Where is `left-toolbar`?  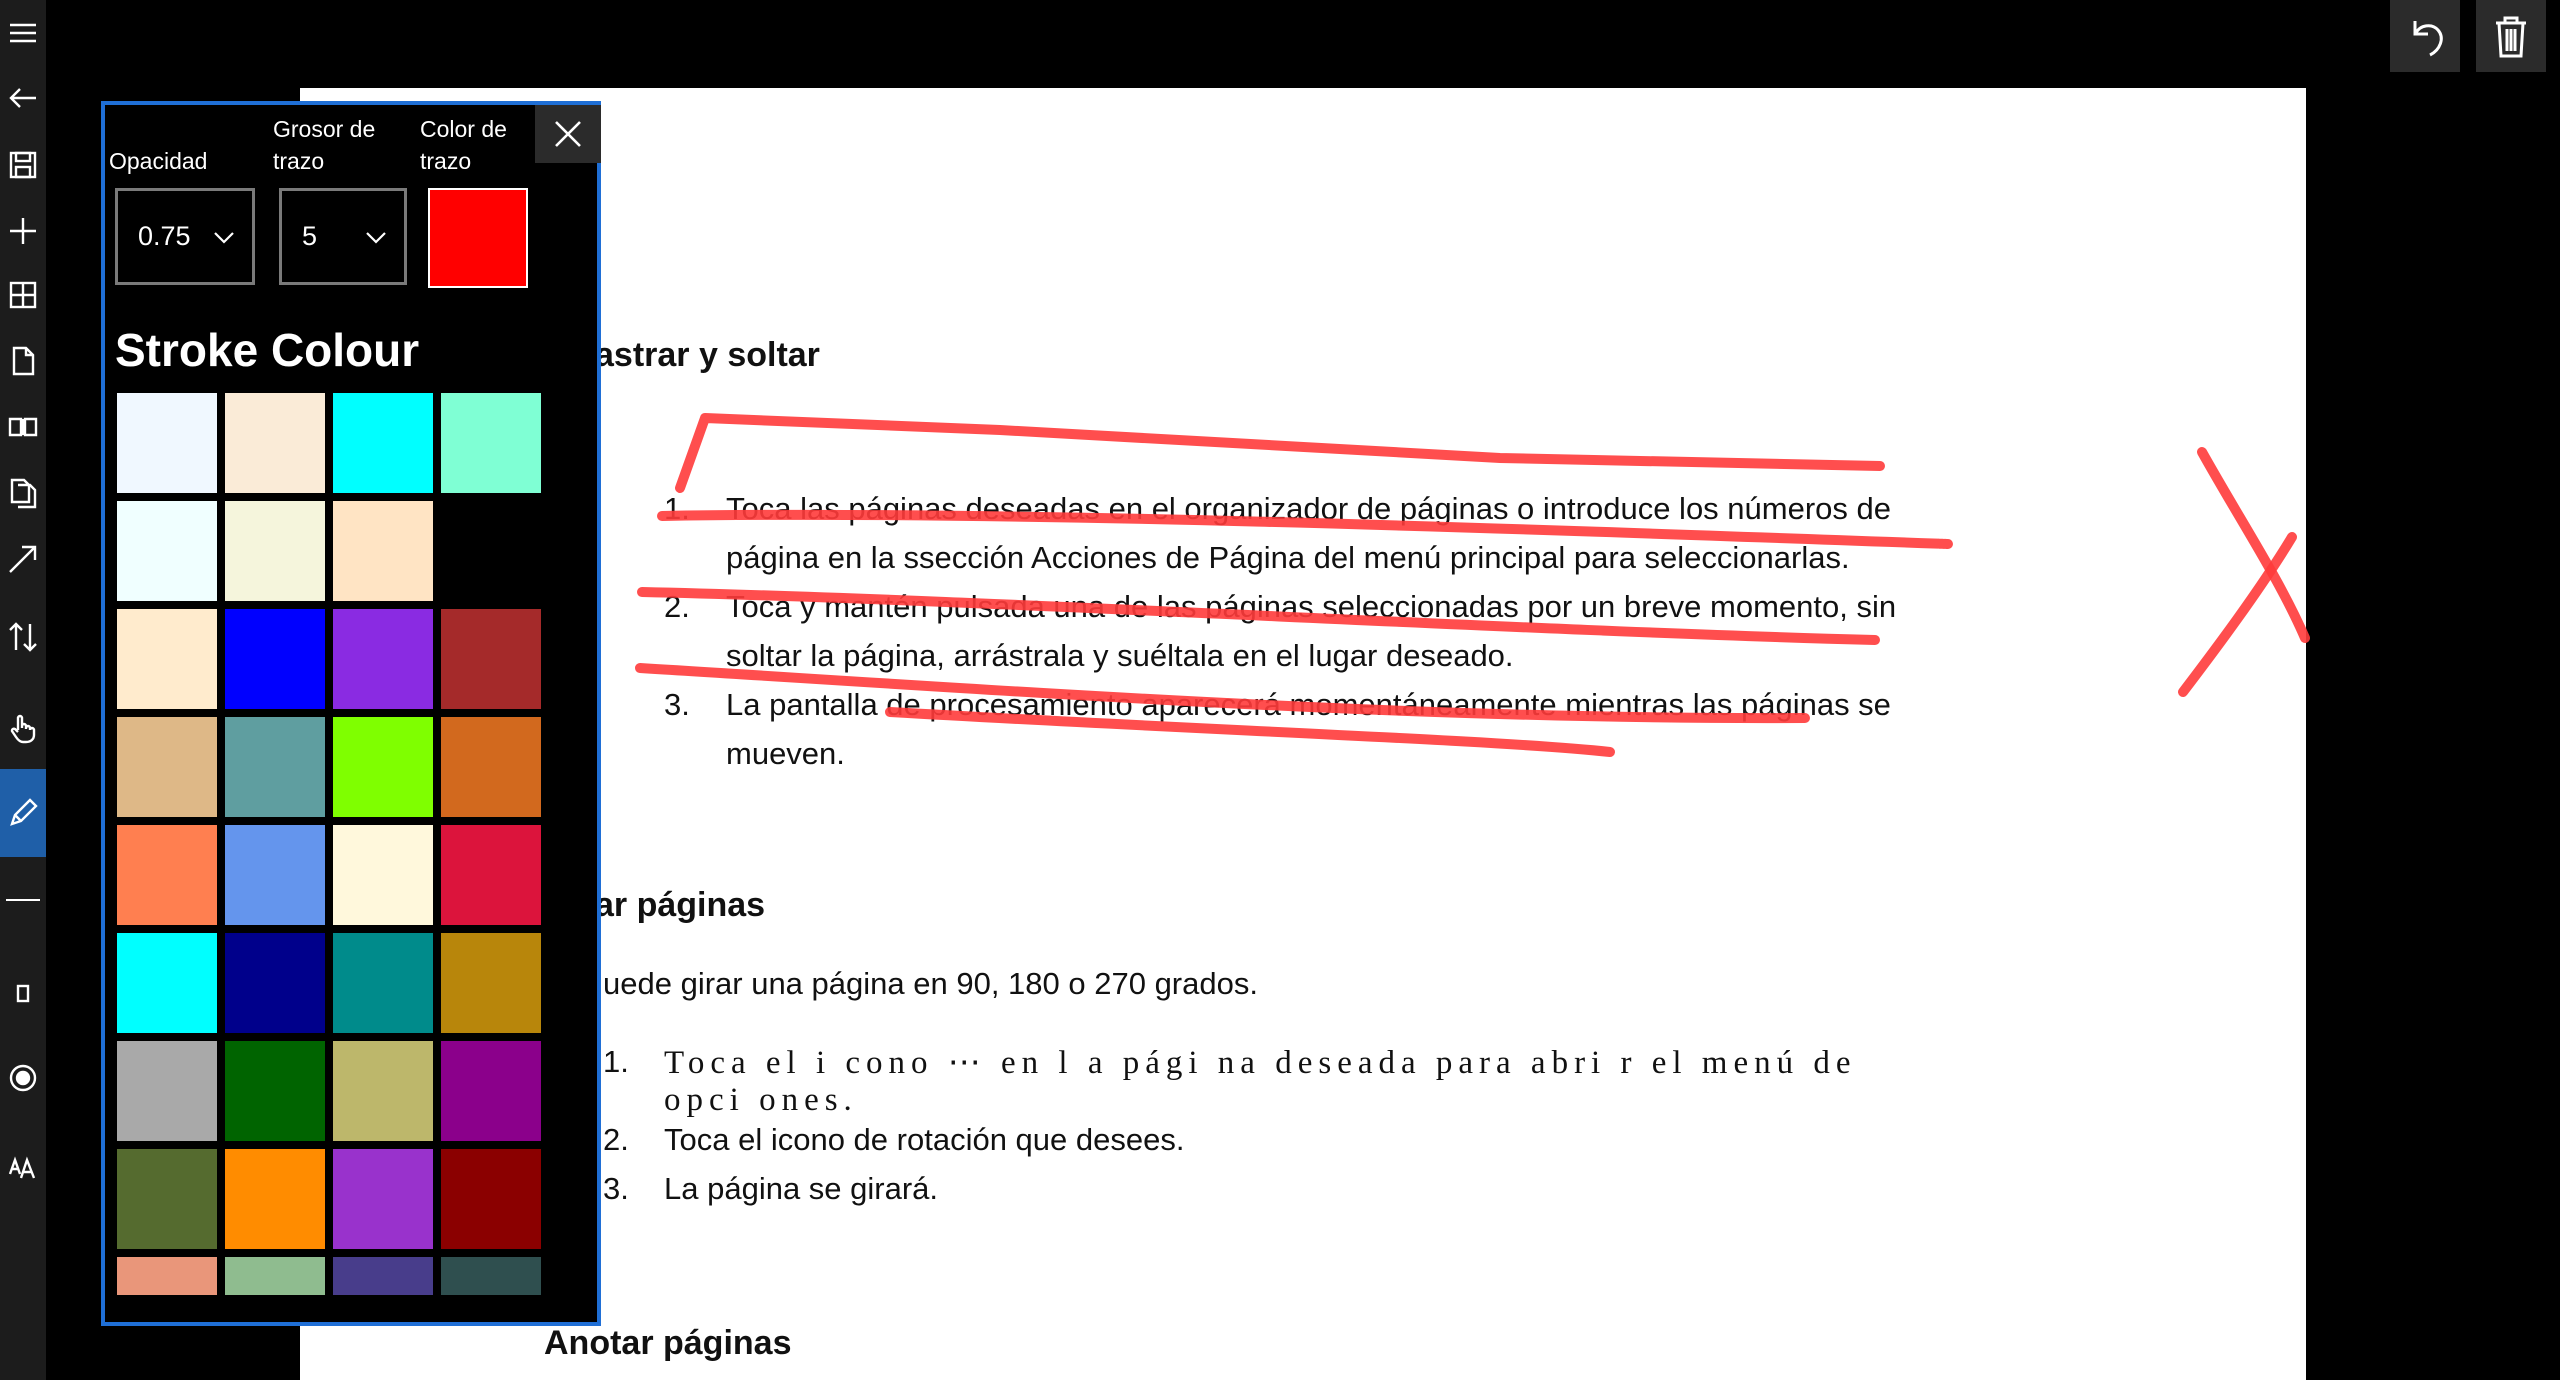
left-toolbar is located at coordinates (23, 690).